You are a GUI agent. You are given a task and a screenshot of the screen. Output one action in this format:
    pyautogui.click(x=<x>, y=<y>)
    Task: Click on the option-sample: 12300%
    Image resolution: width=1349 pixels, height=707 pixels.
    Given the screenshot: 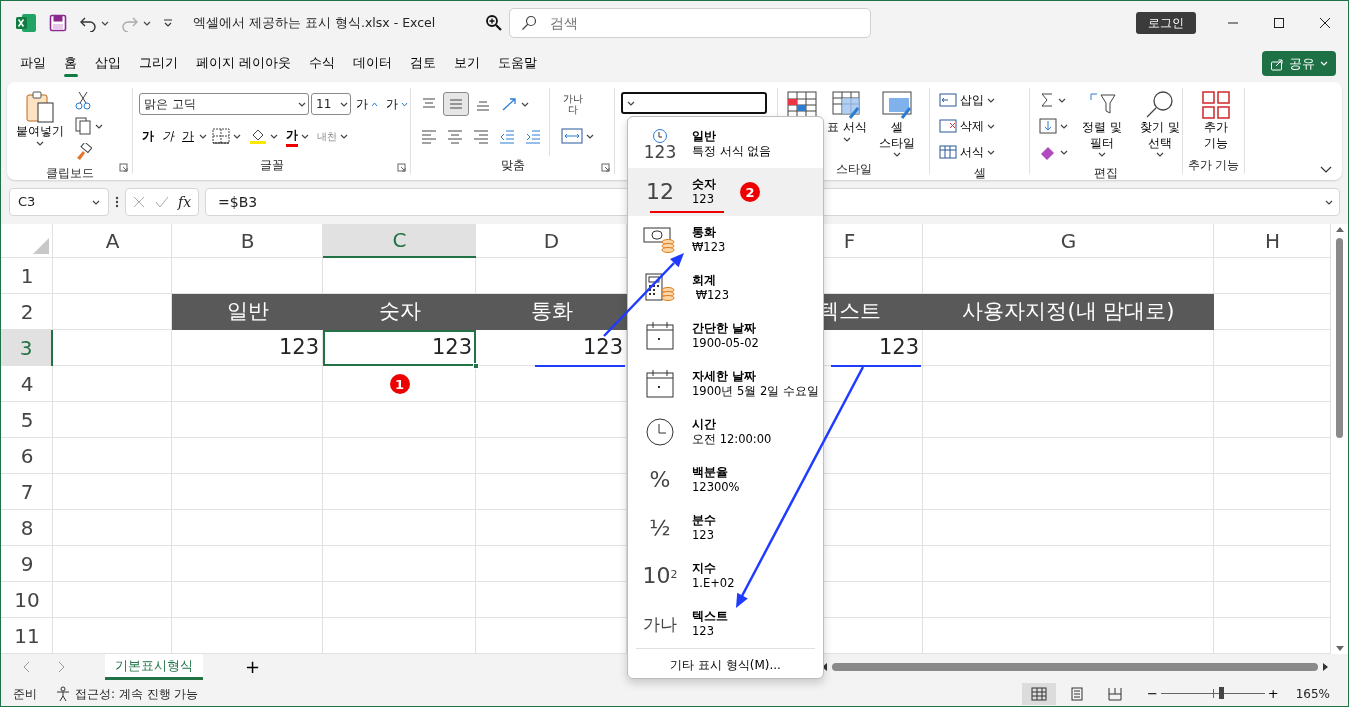 What is the action you would take?
    pyautogui.click(x=716, y=488)
    